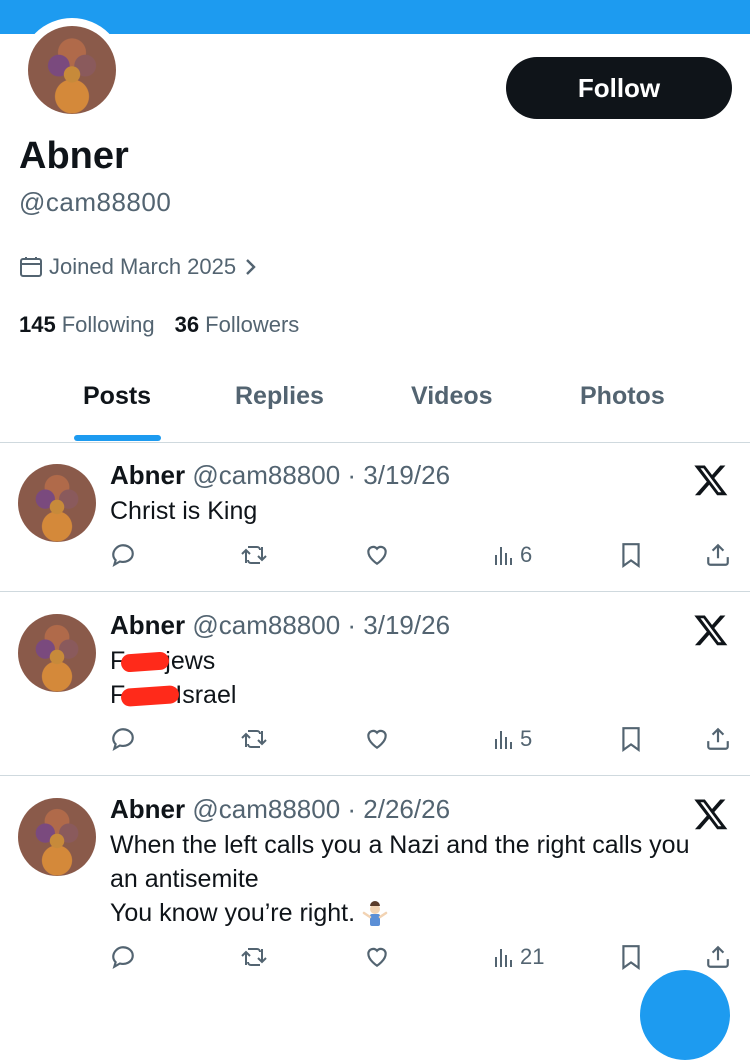 This screenshot has height=1060, width=750. What do you see at coordinates (95, 202) in the screenshot?
I see `profile-handle: @cam88800` at bounding box center [95, 202].